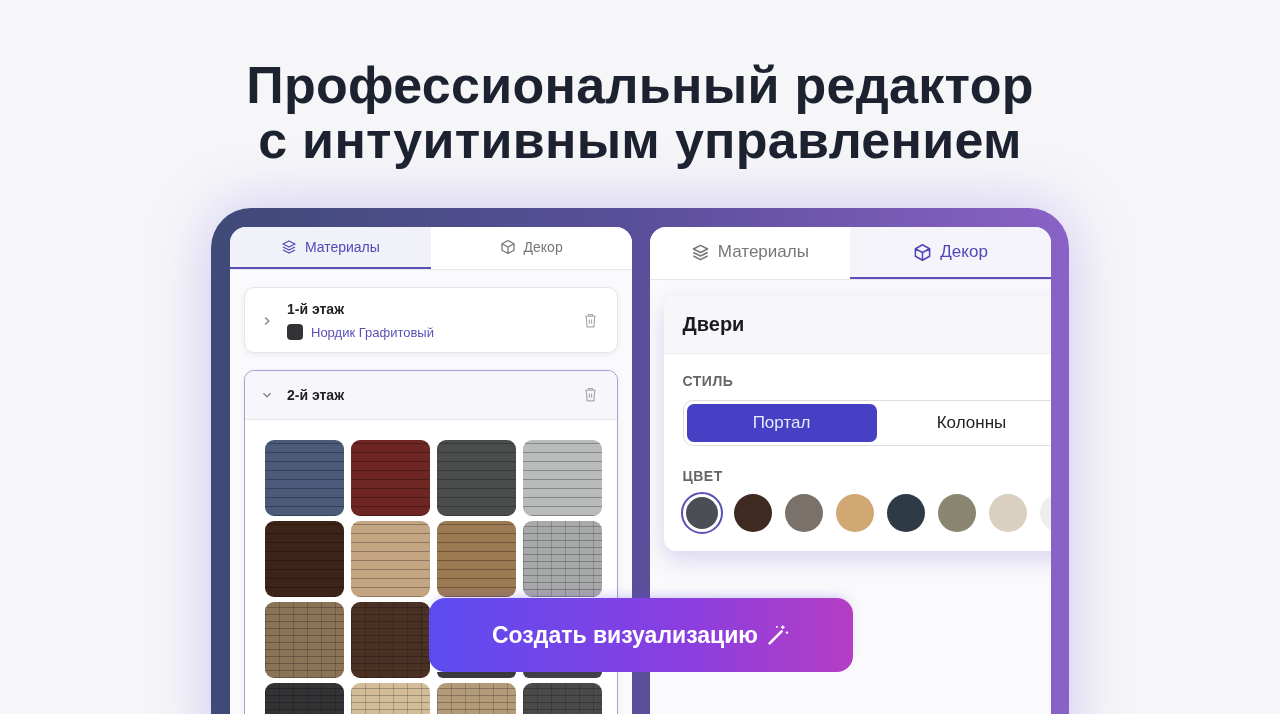 The height and width of the screenshot is (714, 1280). Describe the element at coordinates (781, 423) in the screenshot. I see `style-option: Портал` at that location.